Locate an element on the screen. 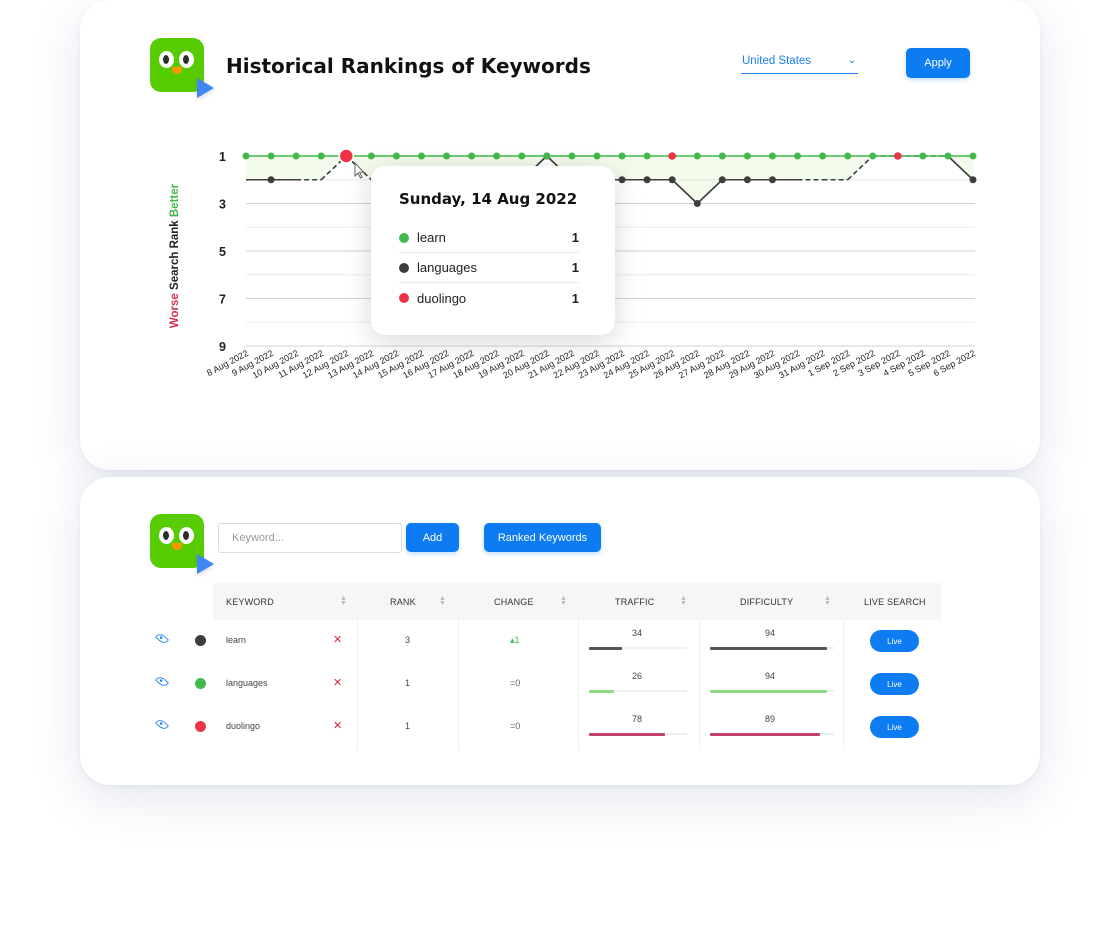 The height and width of the screenshot is (945, 1120). traffic-bar-fill is located at coordinates (606, 648).